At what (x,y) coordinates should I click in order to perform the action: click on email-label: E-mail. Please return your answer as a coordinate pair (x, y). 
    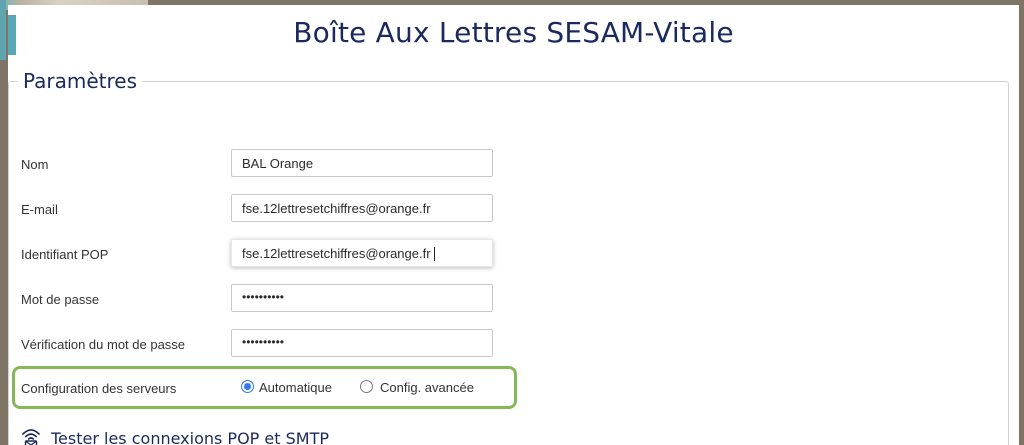
    Looking at the image, I should click on (39, 209).